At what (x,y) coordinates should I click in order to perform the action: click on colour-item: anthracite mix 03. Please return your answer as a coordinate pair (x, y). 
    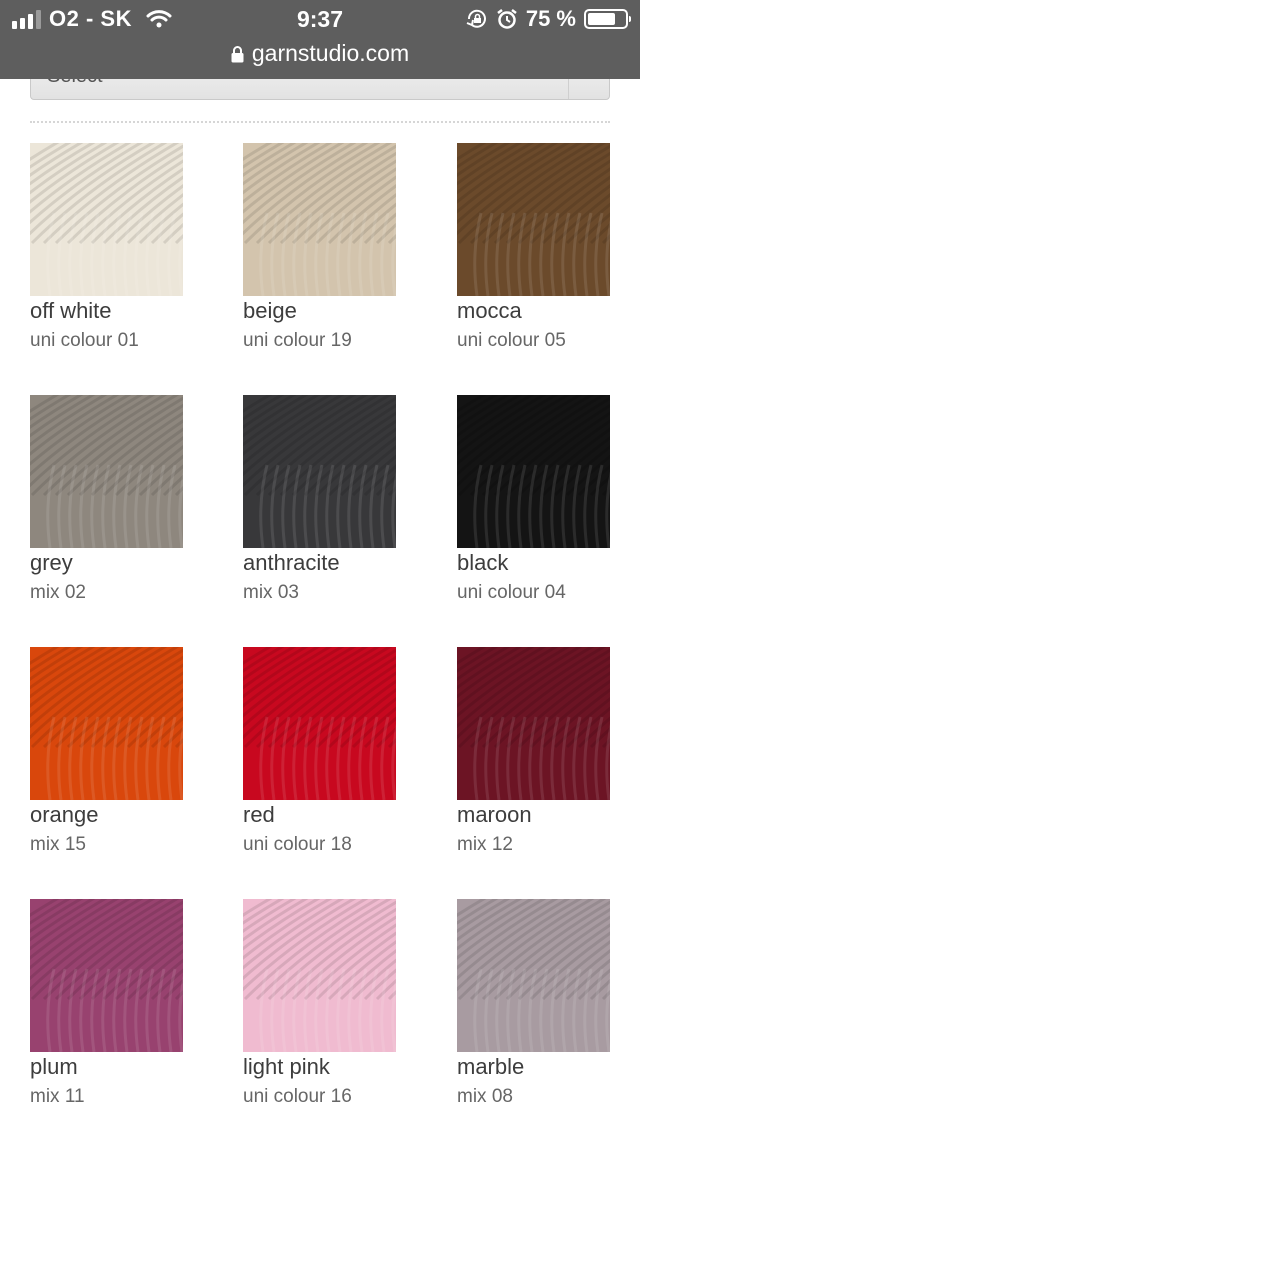
    Looking at the image, I should click on (323, 500).